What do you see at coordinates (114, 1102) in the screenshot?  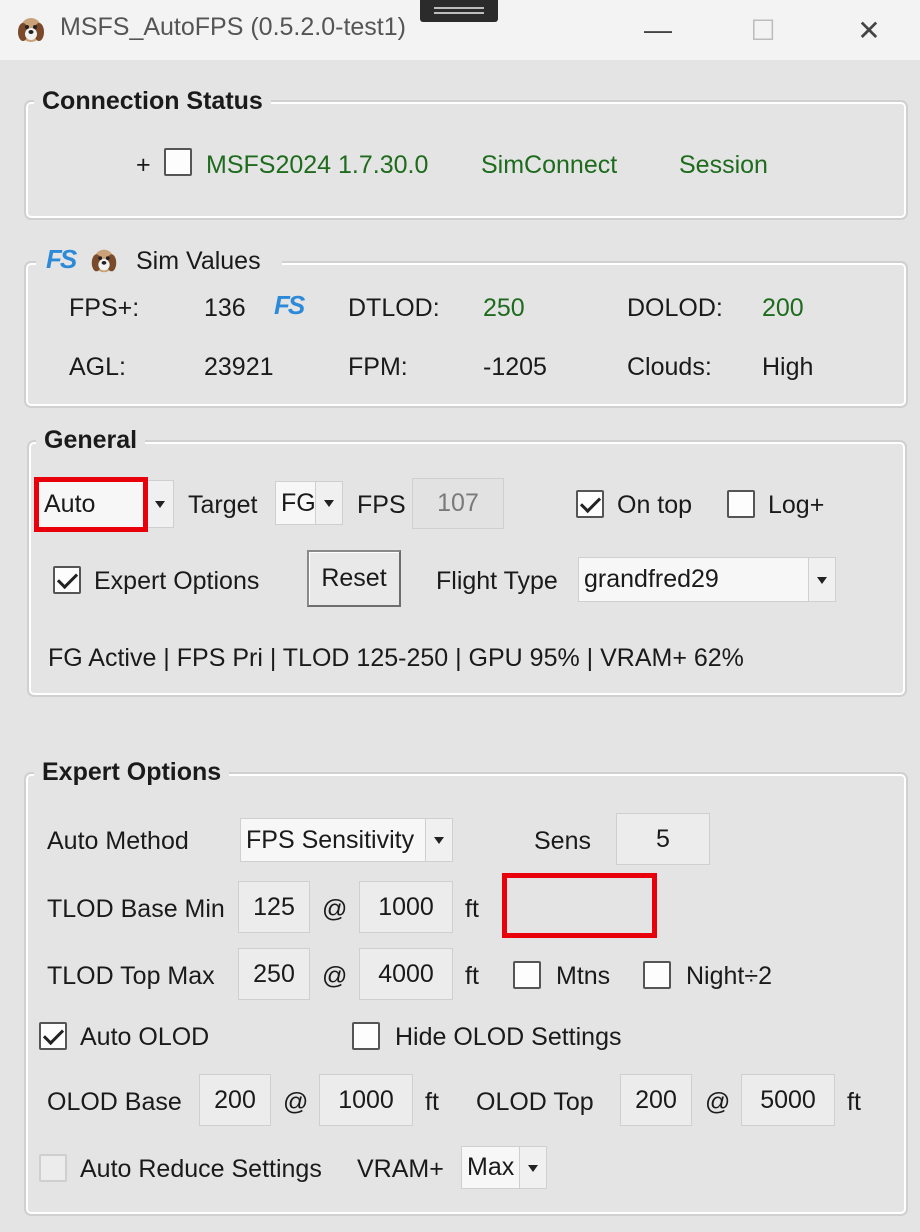 I see `olod-base-label: OLOD Base` at bounding box center [114, 1102].